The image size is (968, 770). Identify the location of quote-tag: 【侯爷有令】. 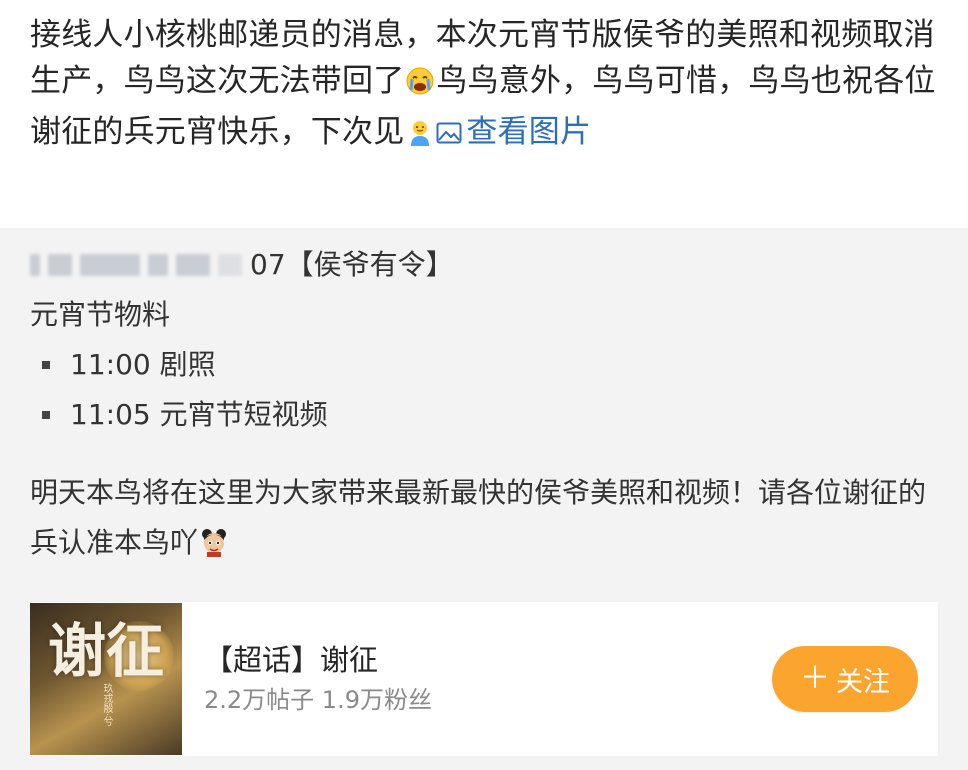
(369, 264).